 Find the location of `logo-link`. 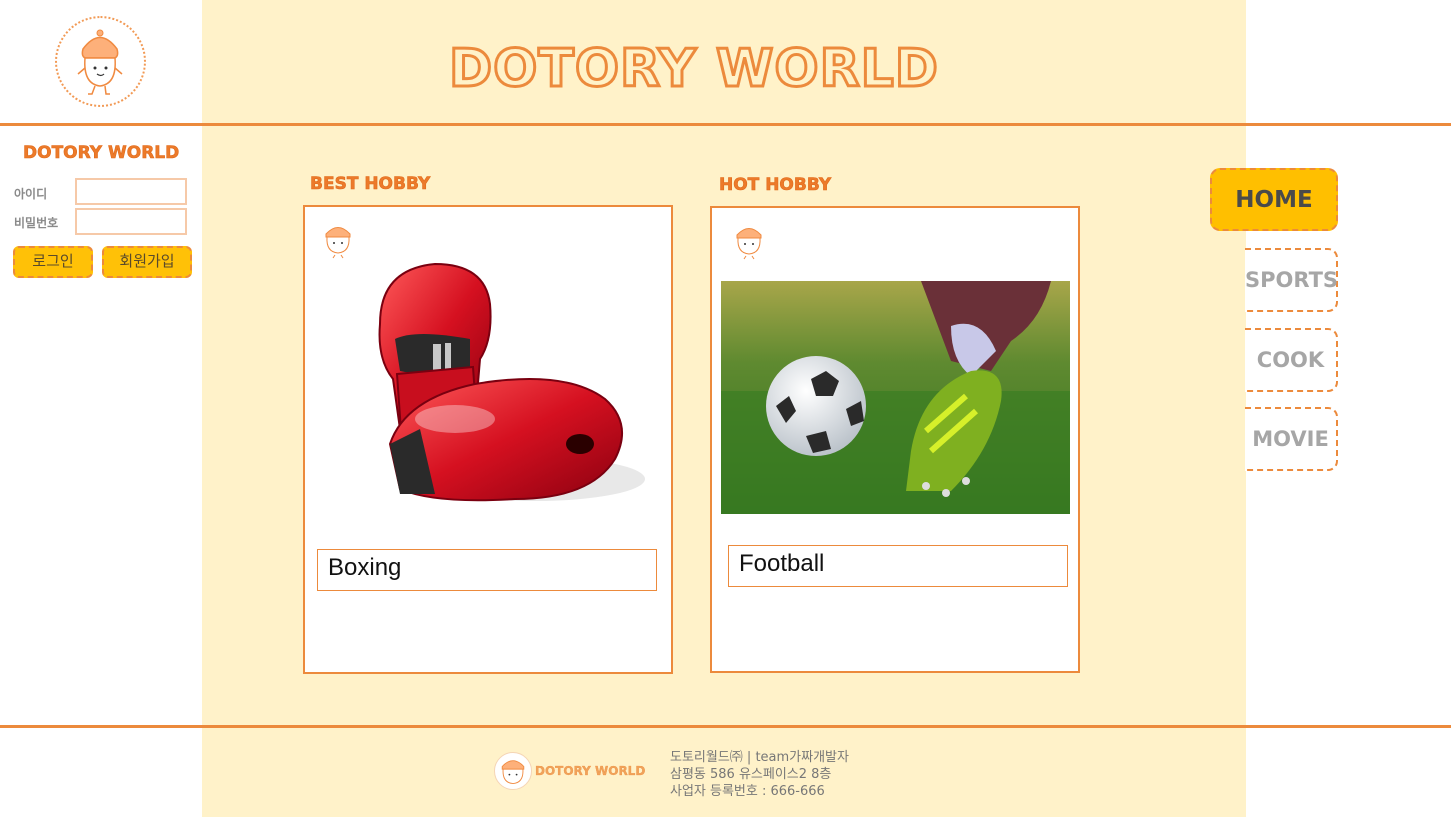

logo-link is located at coordinates (100, 61).